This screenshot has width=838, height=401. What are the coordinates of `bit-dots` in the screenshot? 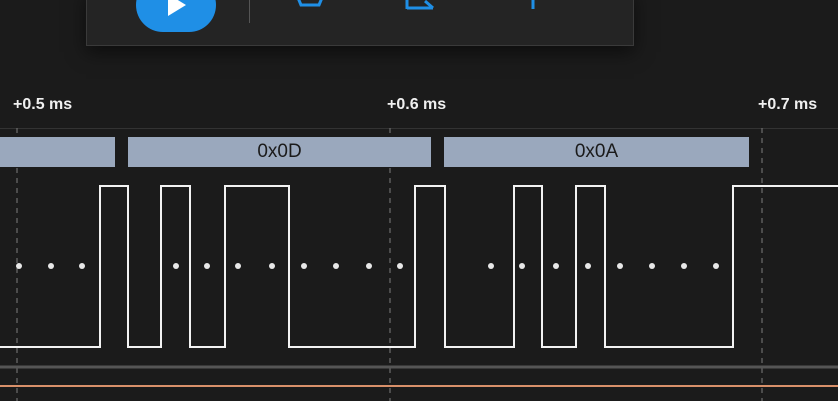 It's located at (367, 266).